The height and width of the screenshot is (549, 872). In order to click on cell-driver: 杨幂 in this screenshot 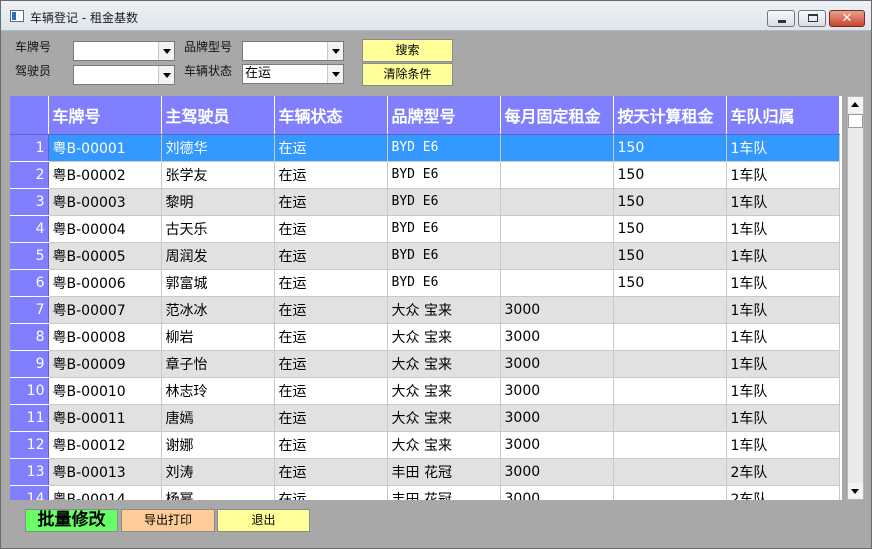, I will do `click(218, 492)`.